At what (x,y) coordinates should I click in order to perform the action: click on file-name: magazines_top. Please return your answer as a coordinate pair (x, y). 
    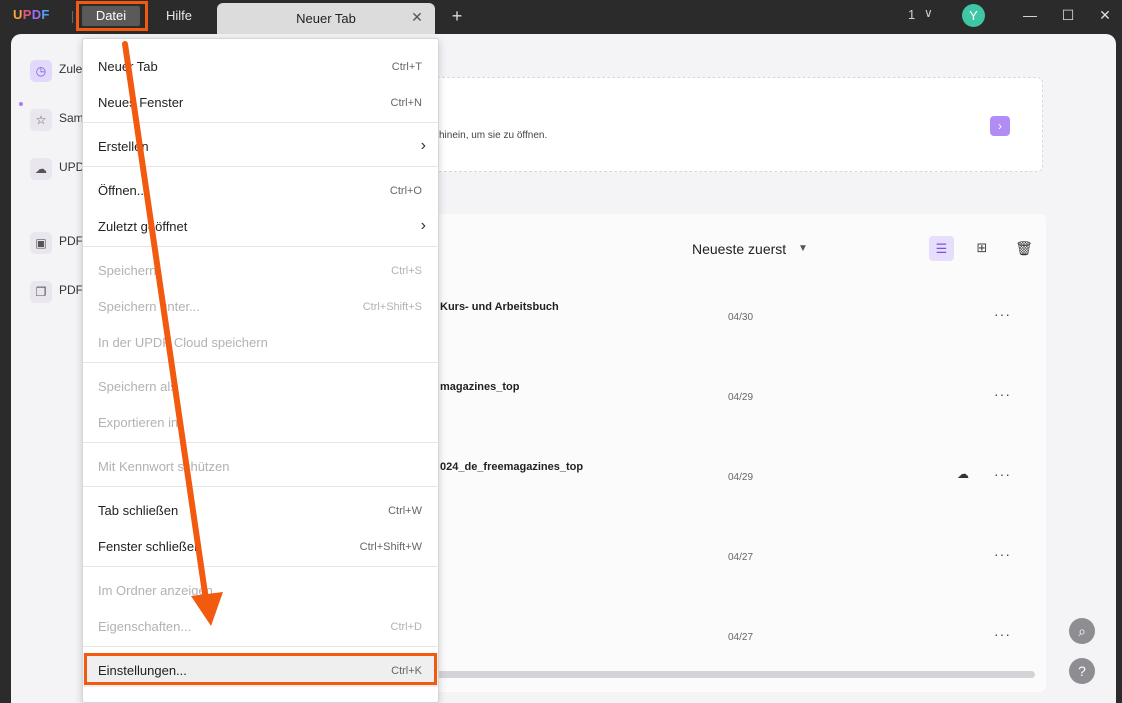
    Looking at the image, I should click on (480, 387).